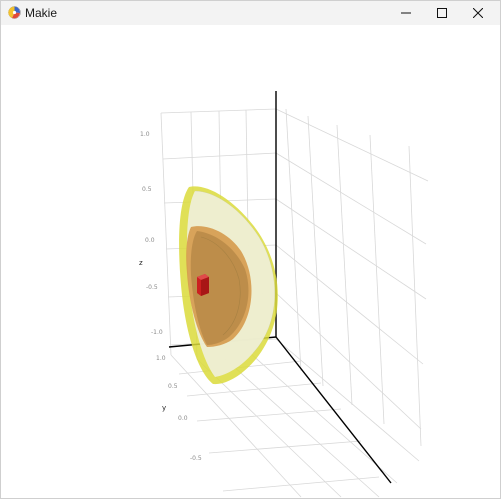 Image resolution: width=501 pixels, height=499 pixels. I want to click on title-bar: Makie, so click(250, 13).